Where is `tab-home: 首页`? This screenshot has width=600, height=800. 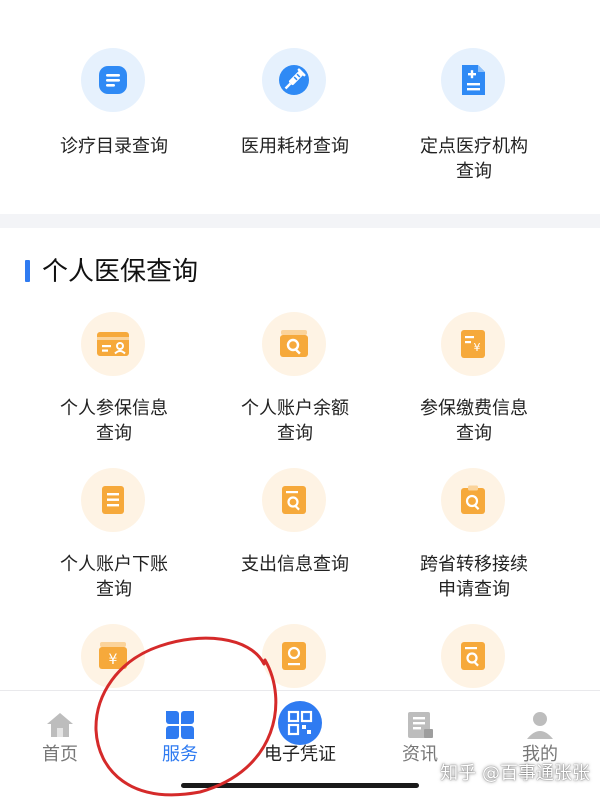 tab-home: 首页 is located at coordinates (60, 736).